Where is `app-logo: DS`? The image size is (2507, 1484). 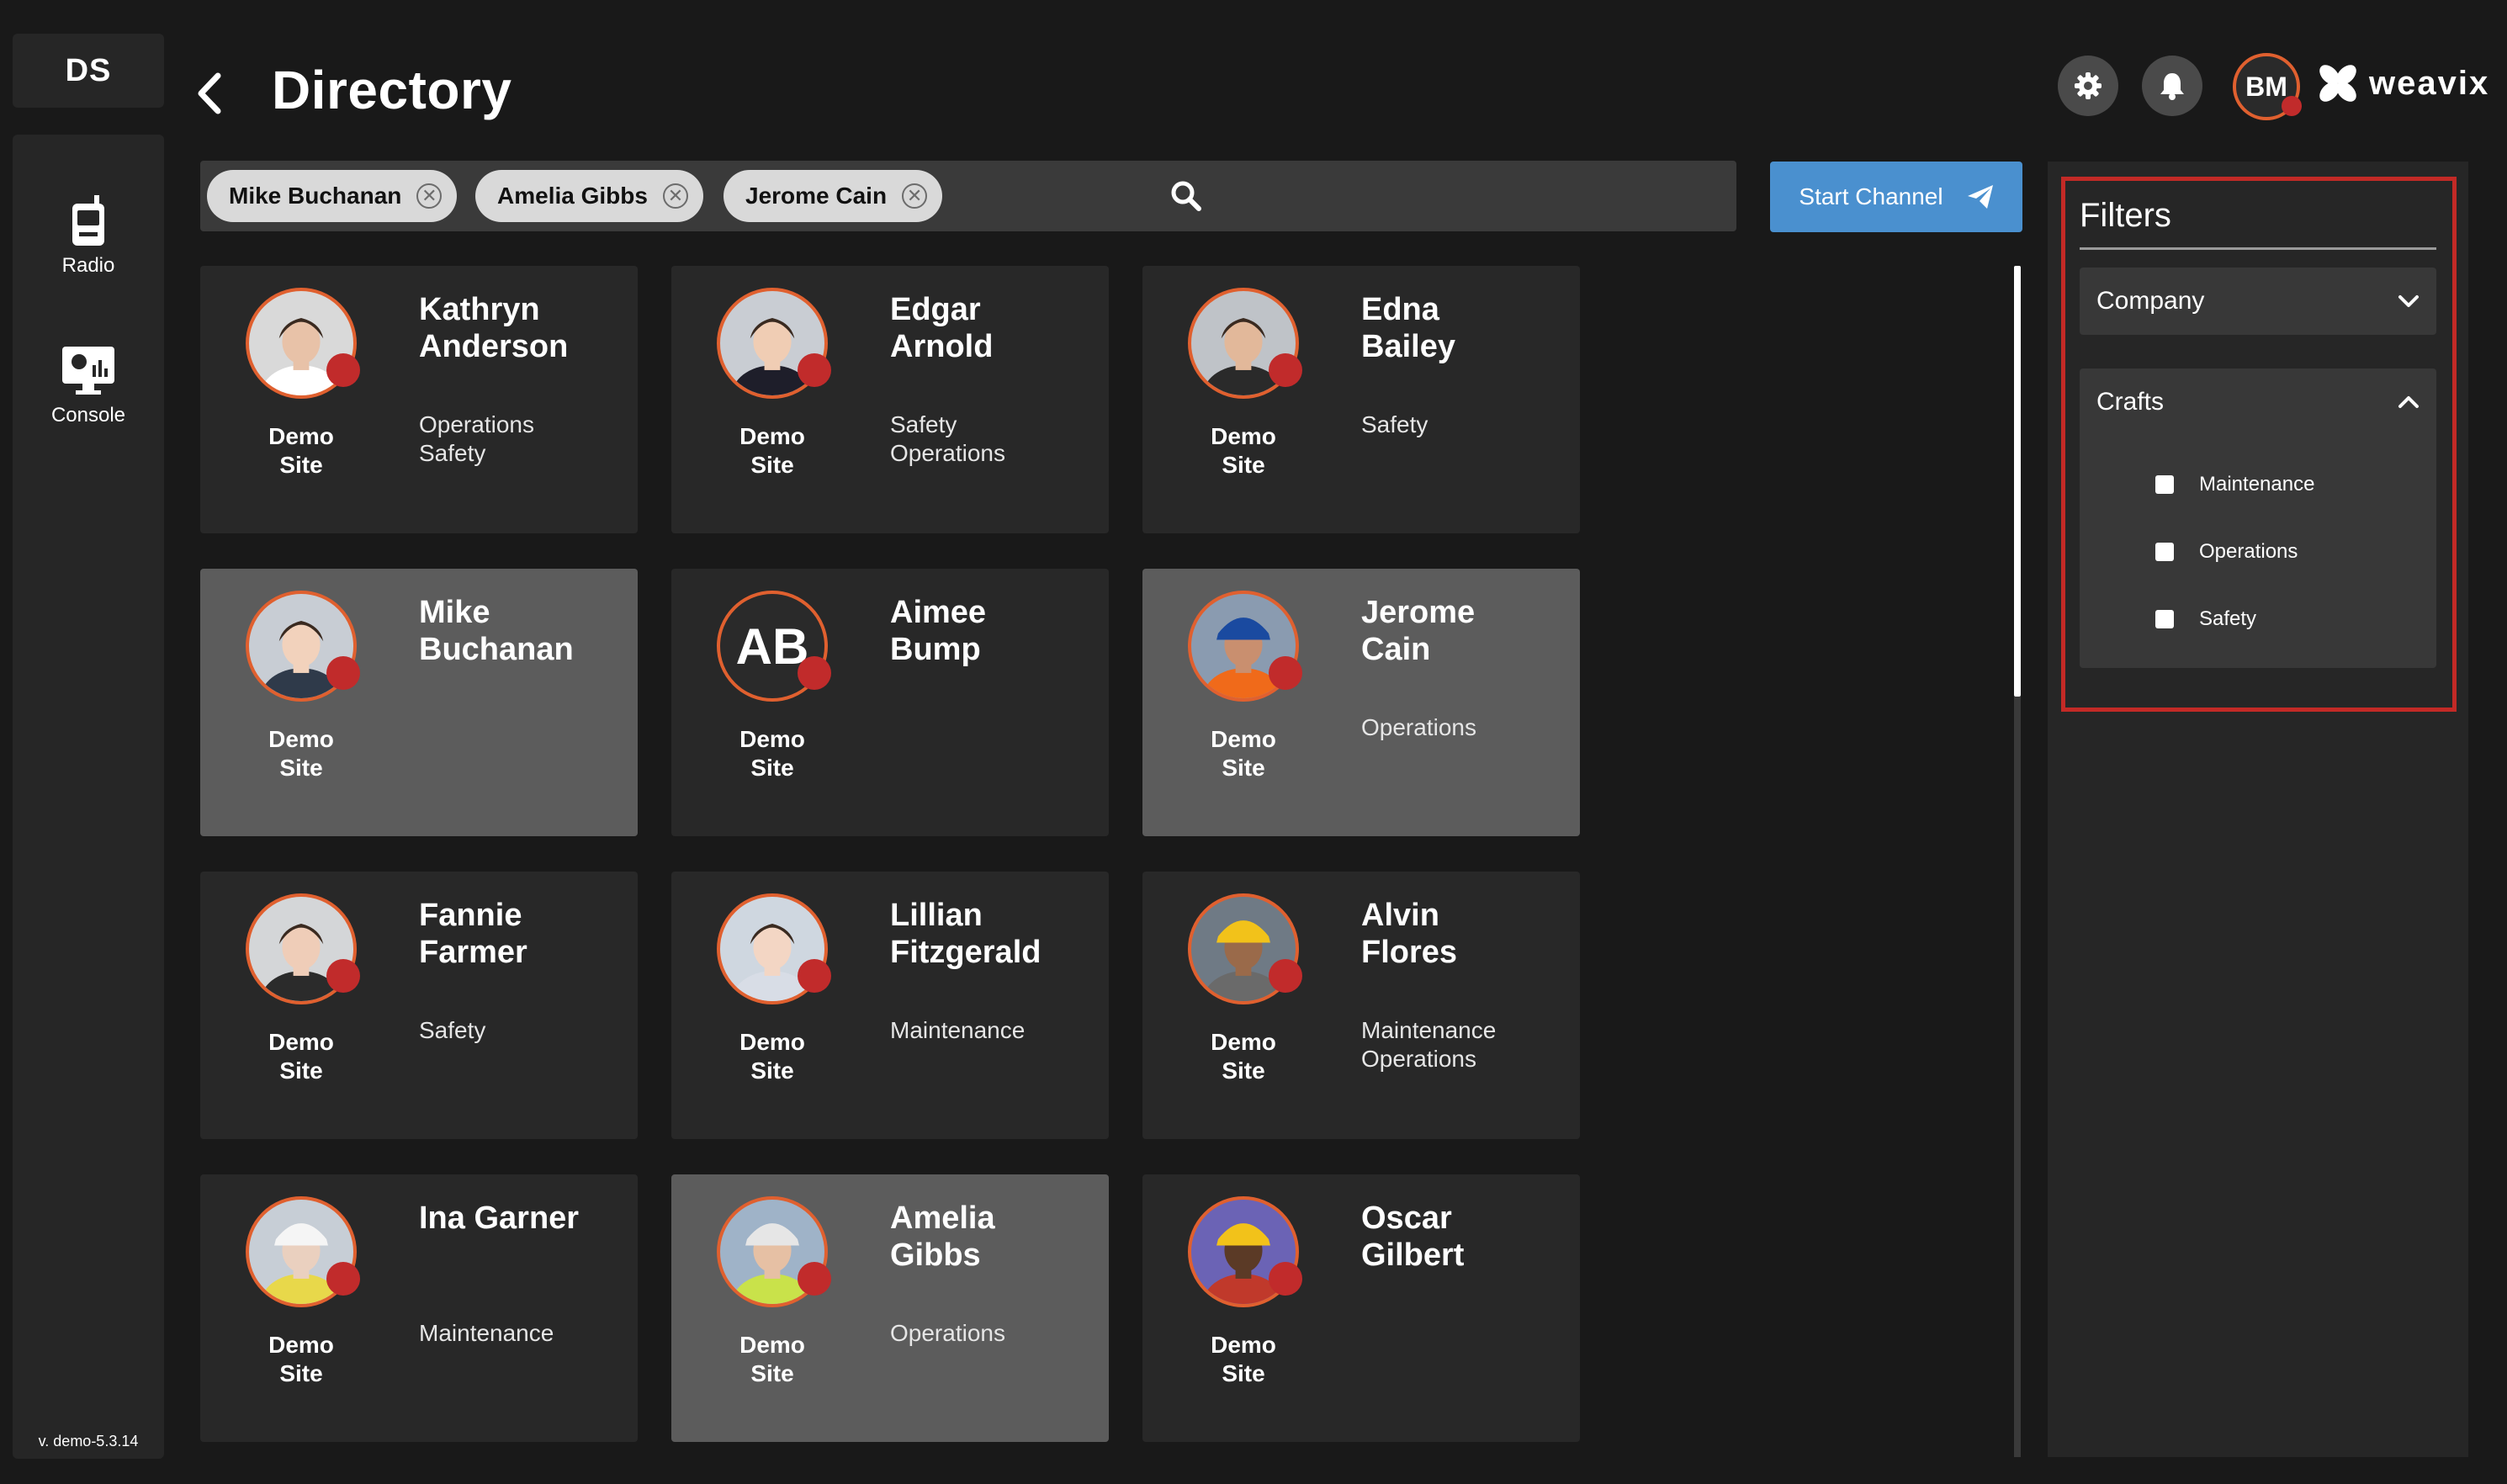 app-logo: DS is located at coordinates (88, 71).